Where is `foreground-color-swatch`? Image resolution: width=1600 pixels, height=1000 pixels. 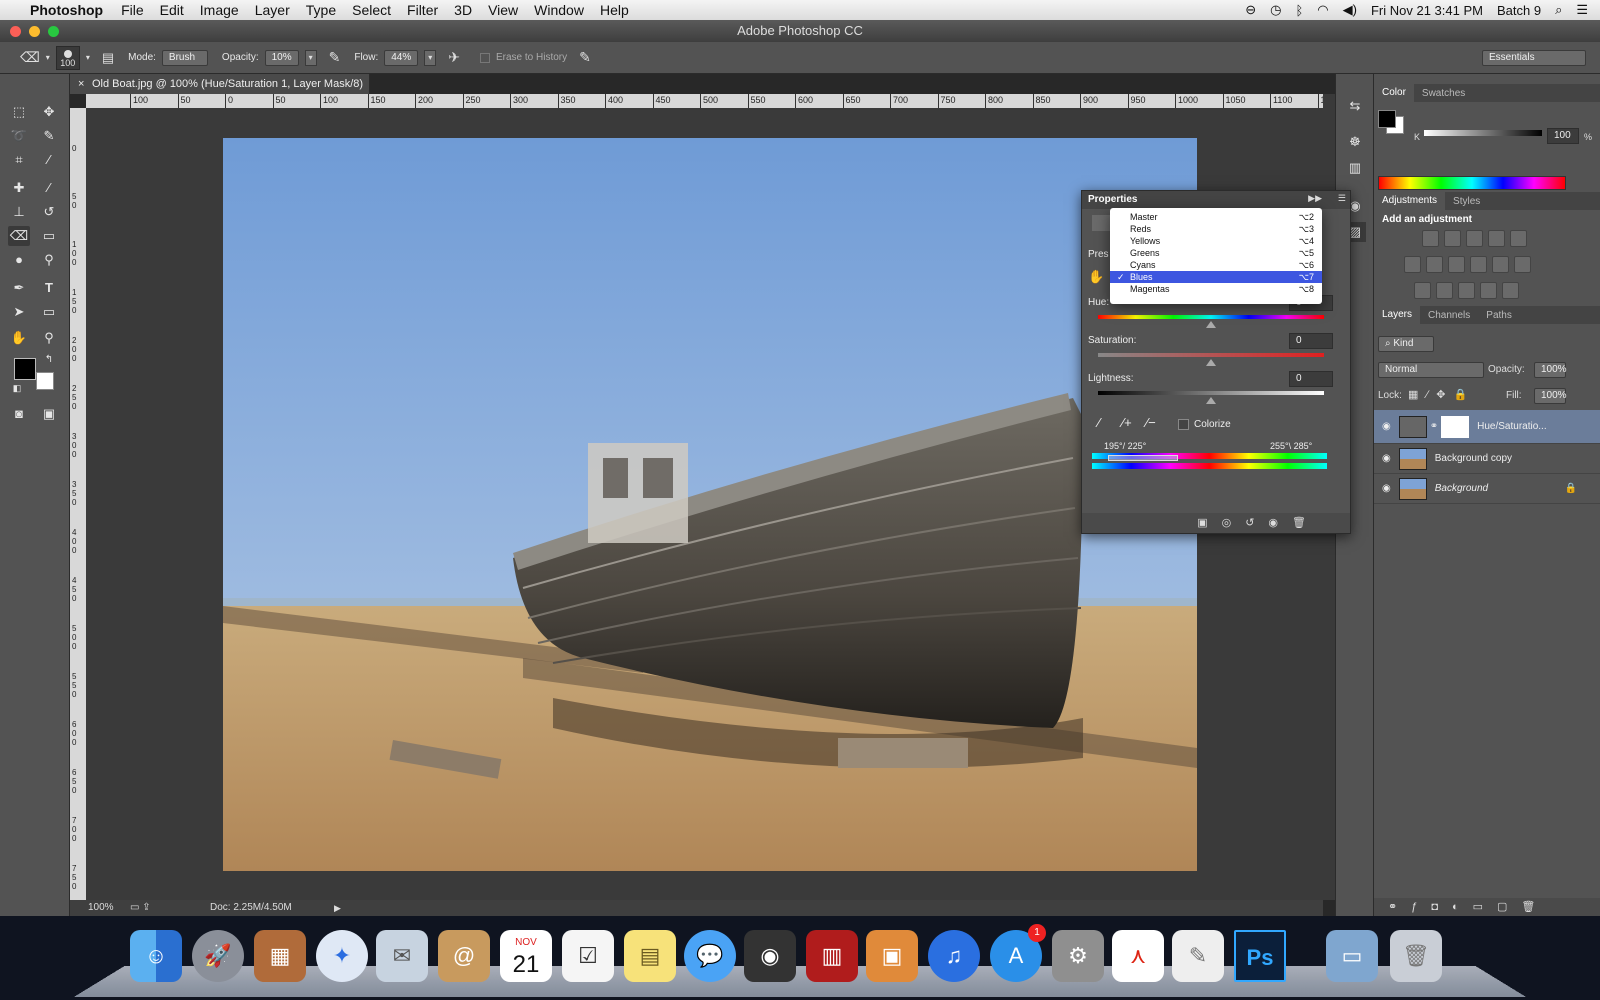 foreground-color-swatch is located at coordinates (25, 369).